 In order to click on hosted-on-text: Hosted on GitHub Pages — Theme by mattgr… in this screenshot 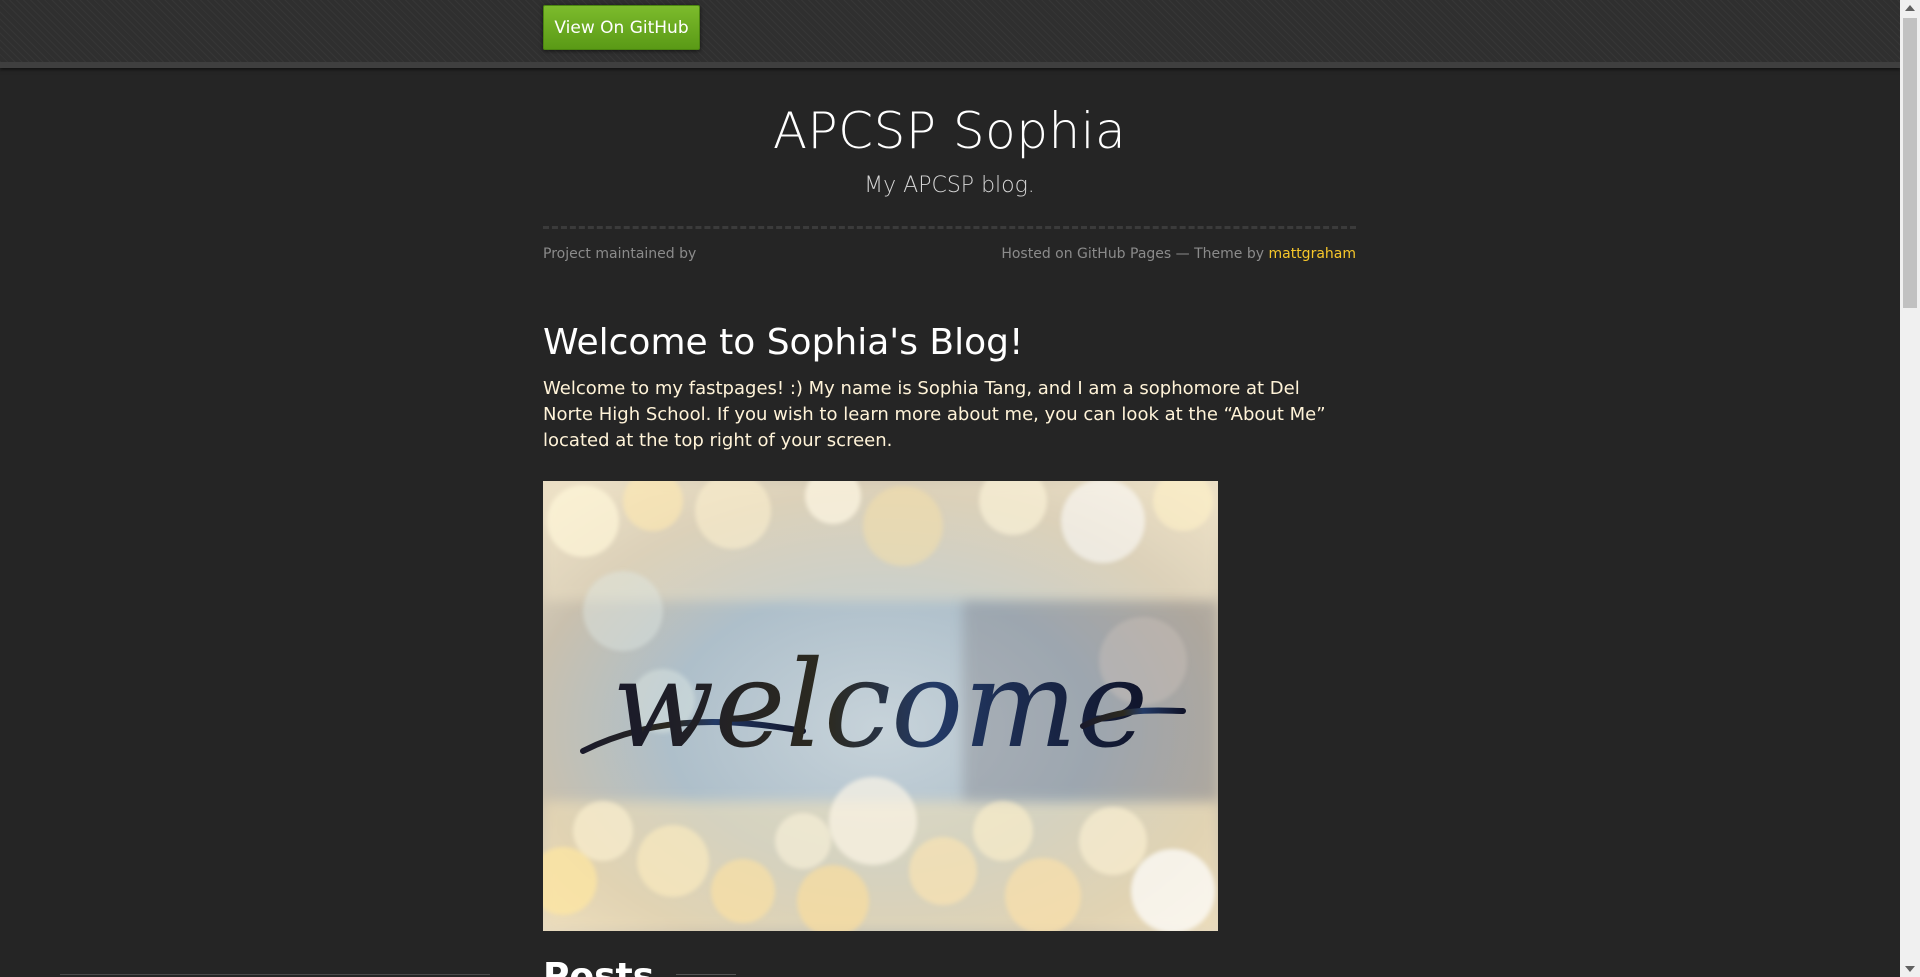, I will do `click(1178, 254)`.